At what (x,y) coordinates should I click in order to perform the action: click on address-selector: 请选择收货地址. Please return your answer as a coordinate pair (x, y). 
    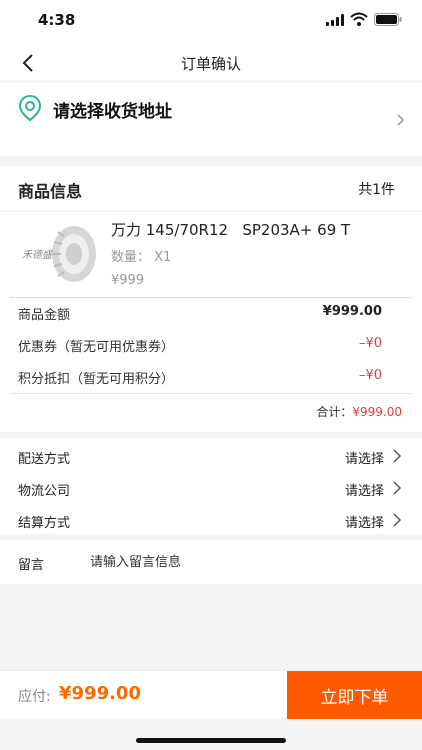
    Looking at the image, I should click on (211, 119).